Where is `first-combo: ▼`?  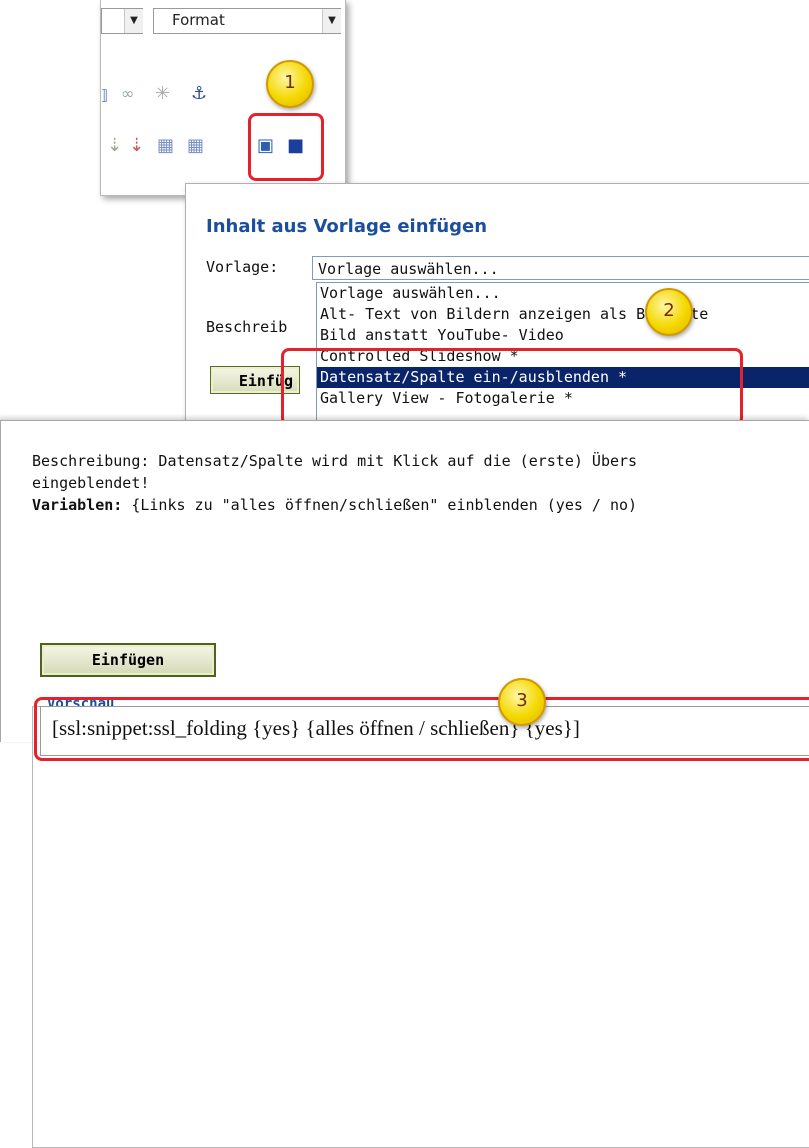 first-combo: ▼ is located at coordinates (122, 21).